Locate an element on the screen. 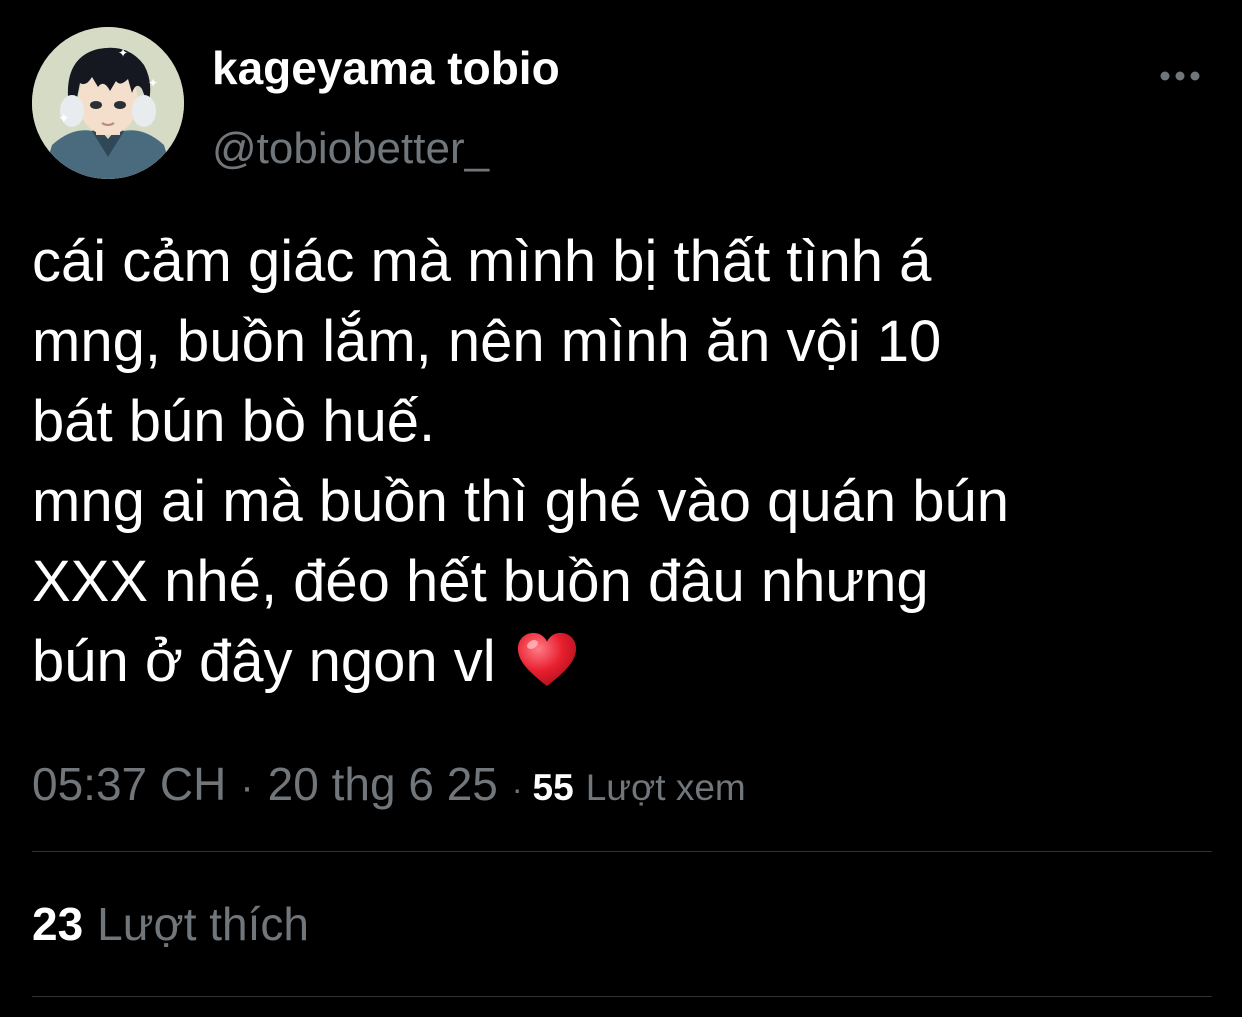  tweet-text-line: bát bún bò huế. is located at coordinates (234, 421).